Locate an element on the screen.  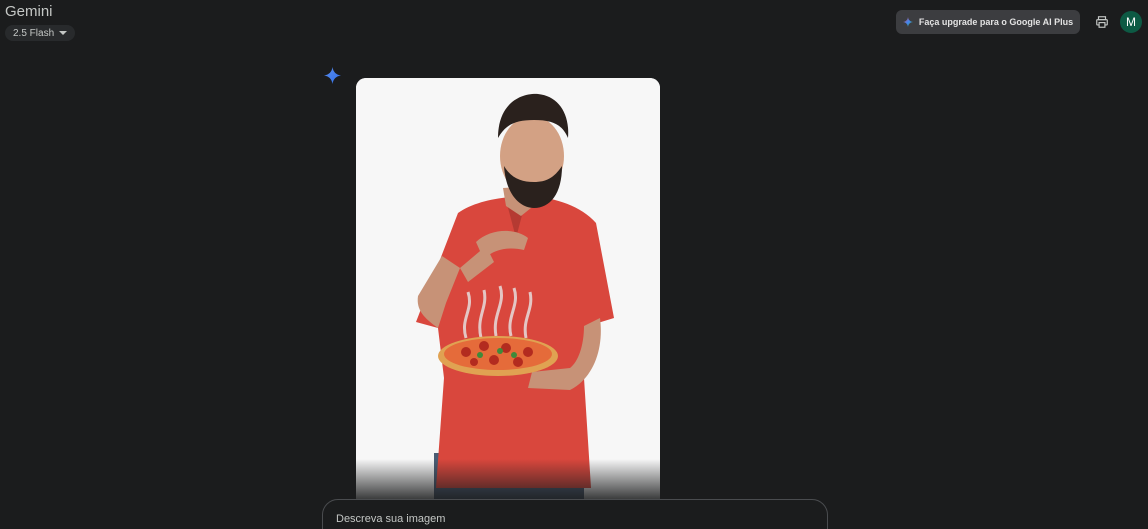
sparkle-icon is located at coordinates (907, 22).